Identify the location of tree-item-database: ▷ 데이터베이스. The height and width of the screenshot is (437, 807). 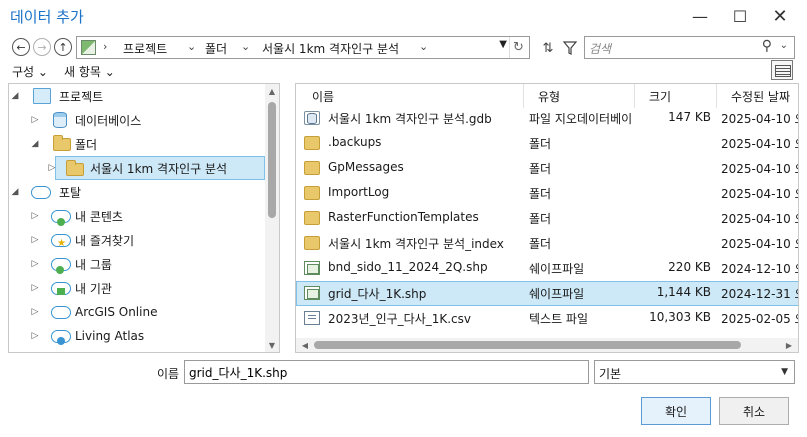
(137, 120).